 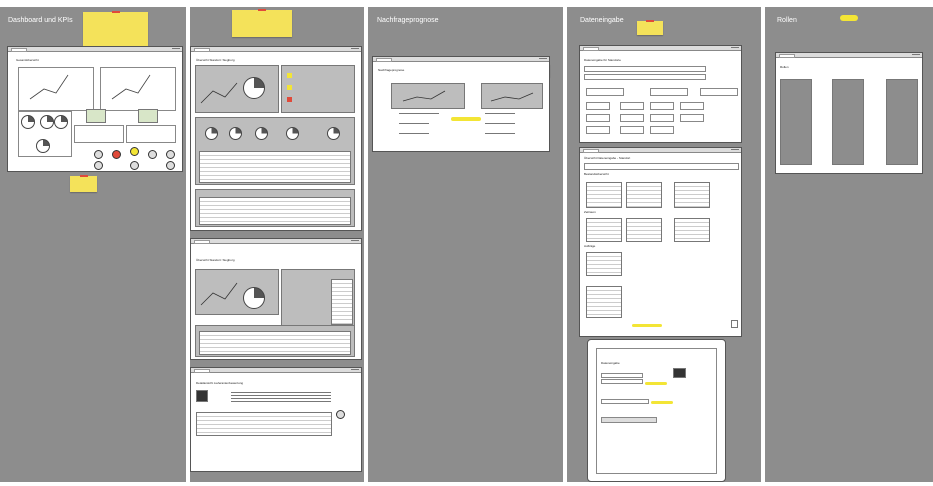 I want to click on page-title: Dateneingabe für Standorte, so click(x=602, y=60).